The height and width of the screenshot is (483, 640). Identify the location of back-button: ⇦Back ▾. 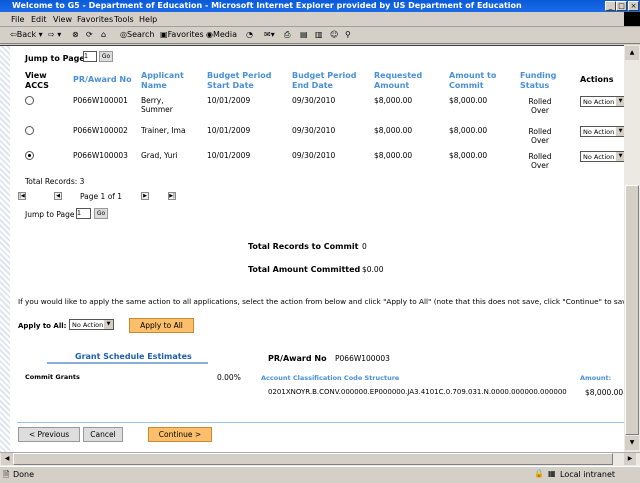
(26, 34).